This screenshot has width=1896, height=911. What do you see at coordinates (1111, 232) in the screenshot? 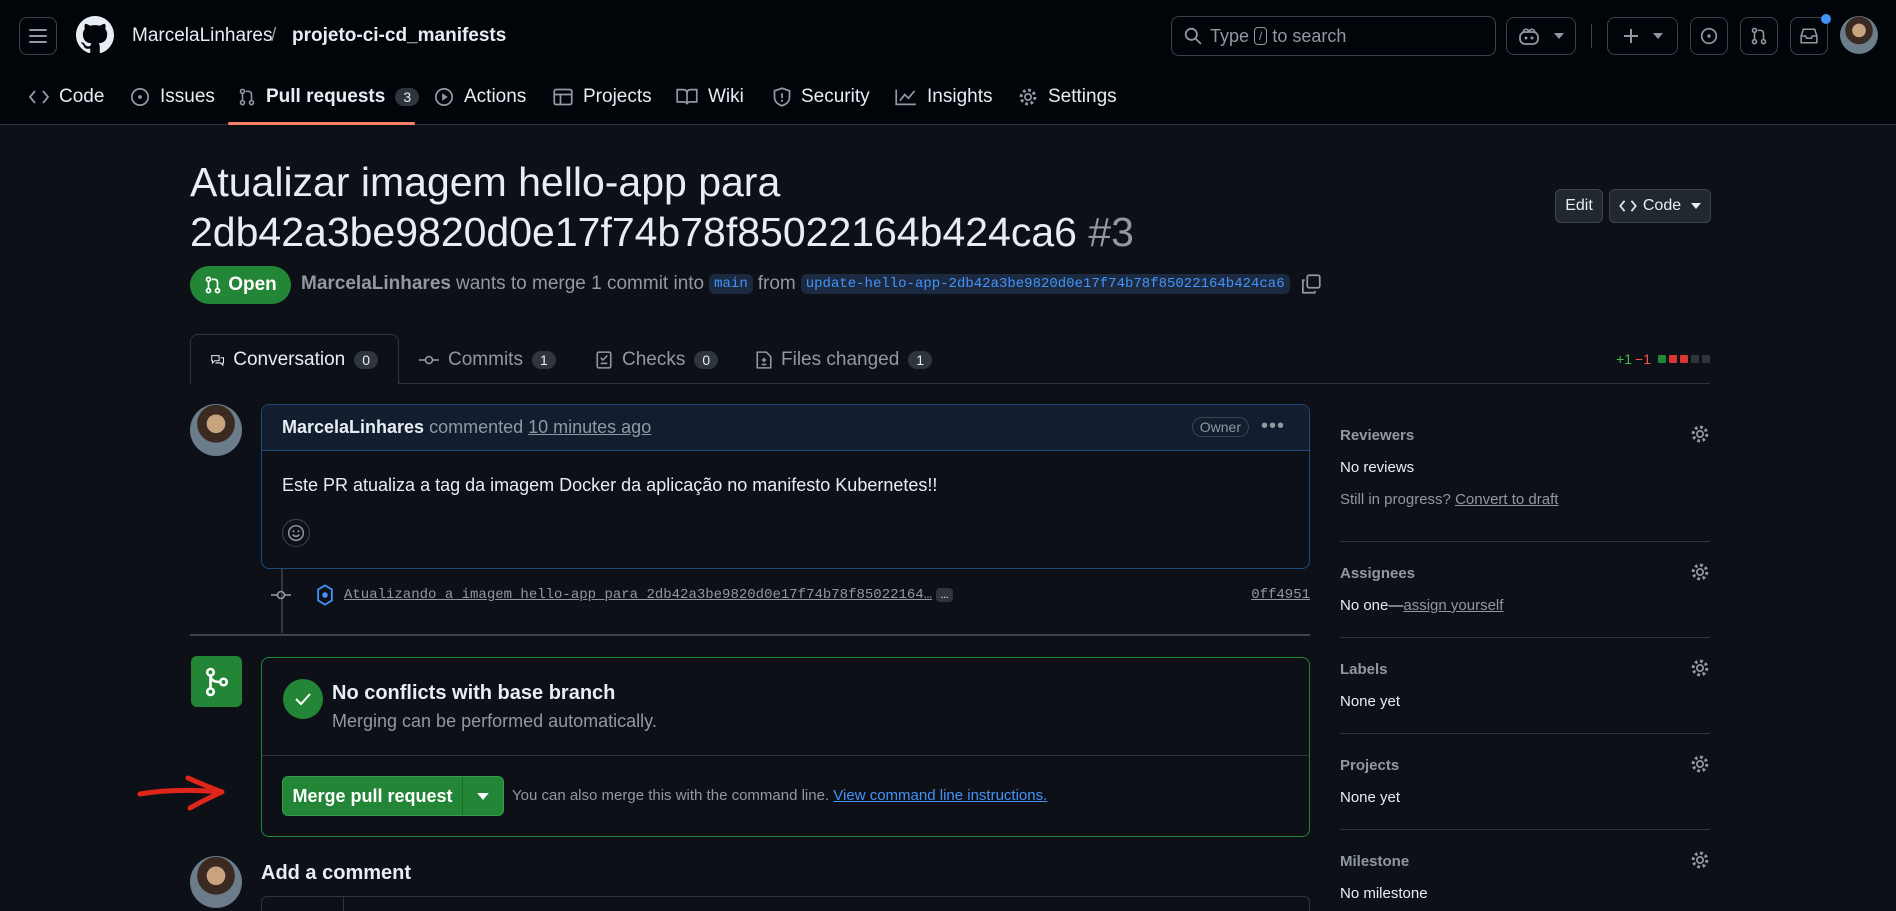
I see `pr-number: #3` at bounding box center [1111, 232].